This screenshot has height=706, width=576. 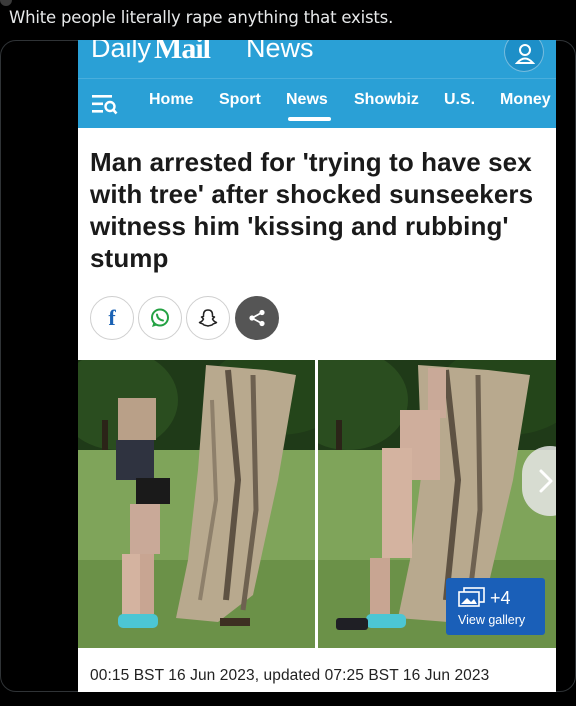 I want to click on user-icon, so click(x=525, y=54).